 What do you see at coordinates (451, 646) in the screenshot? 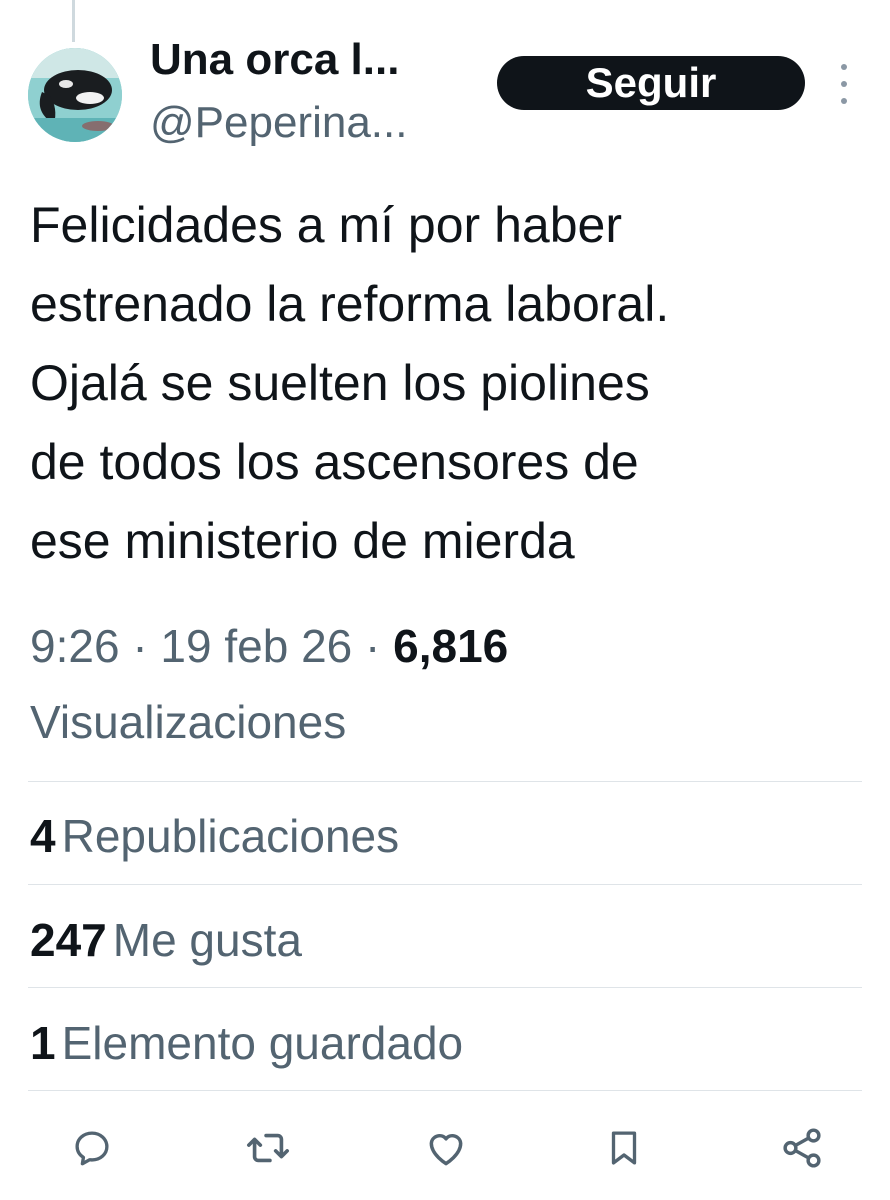
I see `views-count: 6,816` at bounding box center [451, 646].